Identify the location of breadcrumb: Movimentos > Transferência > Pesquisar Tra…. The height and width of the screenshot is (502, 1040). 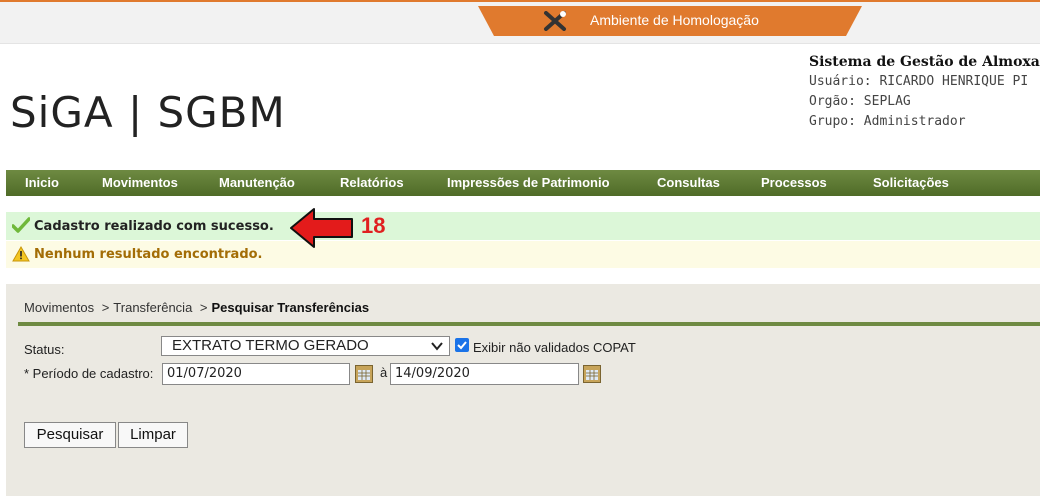
(196, 307).